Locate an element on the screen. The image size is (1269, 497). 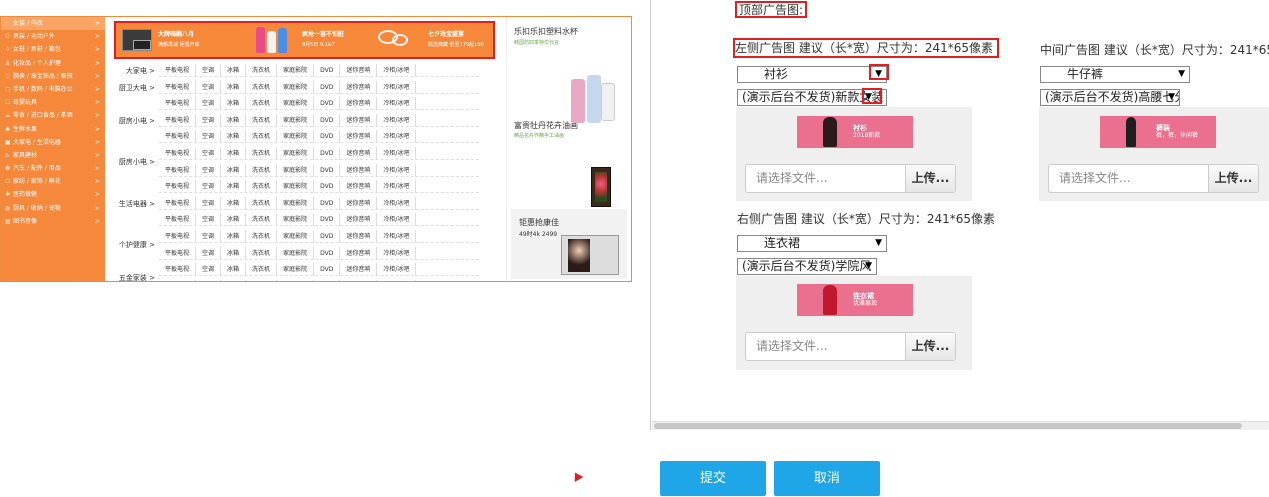
category-name: 厨卫大电 > is located at coordinates (132, 88).